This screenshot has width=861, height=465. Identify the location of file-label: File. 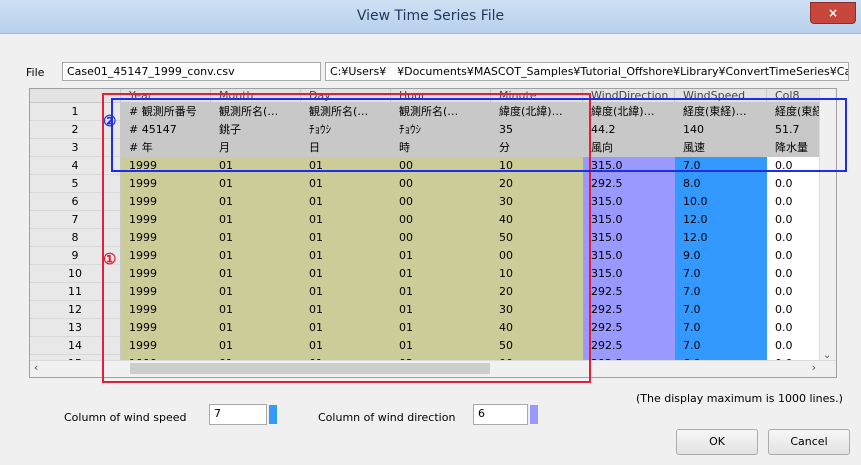
(35, 72).